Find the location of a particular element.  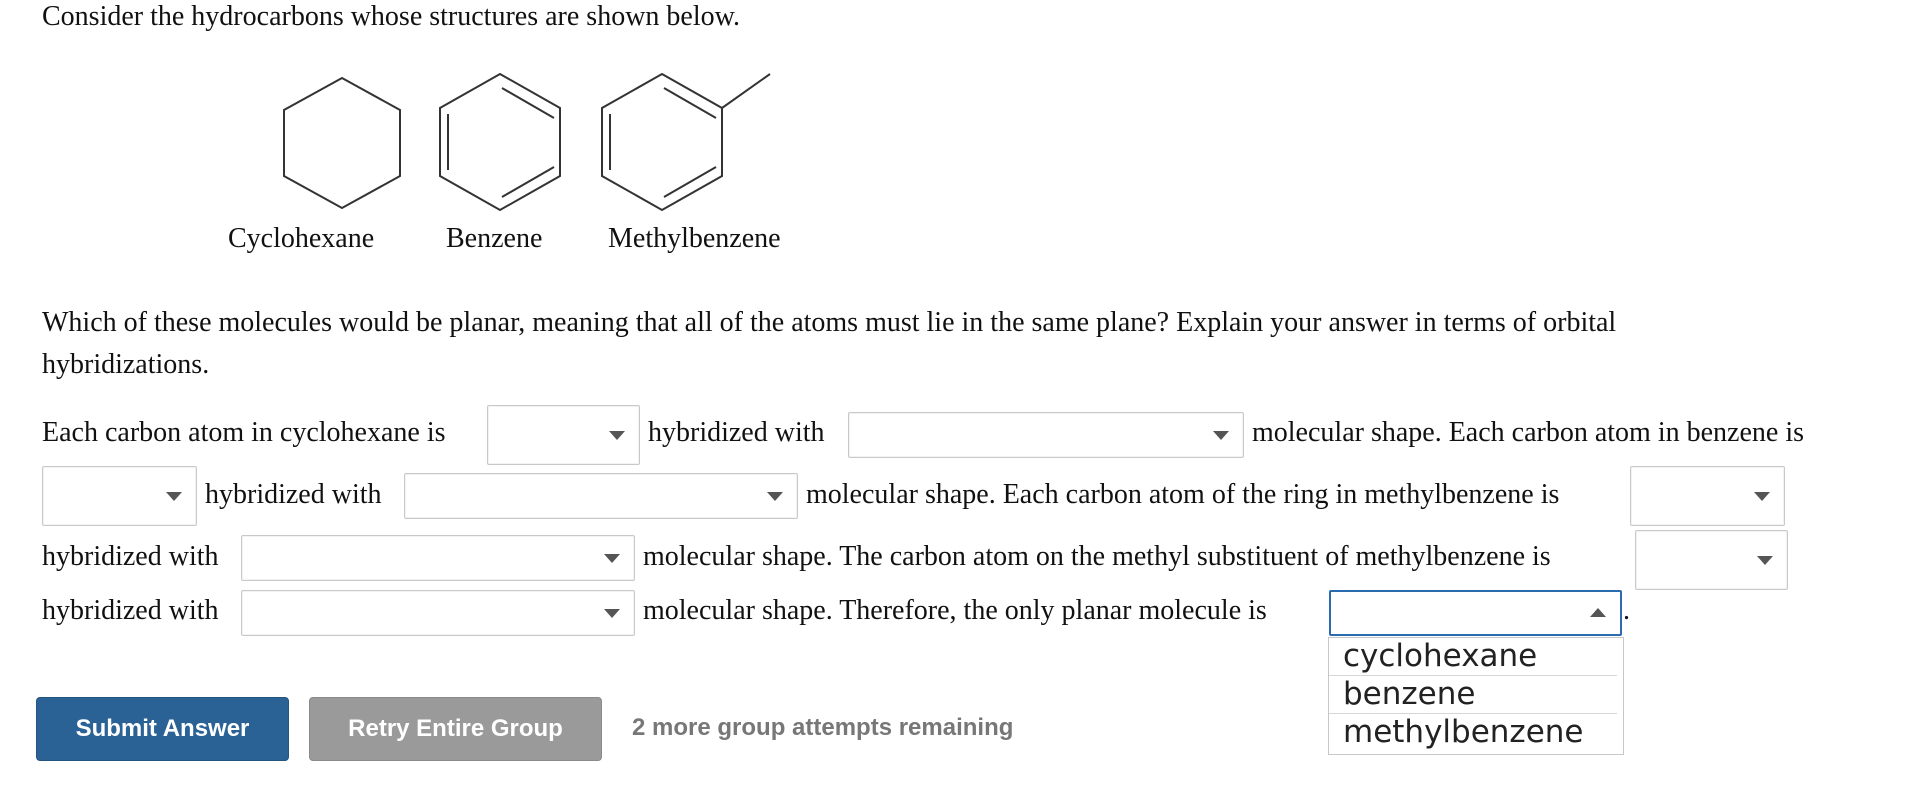

sentence-part-2: hybridized with is located at coordinates (736, 432).